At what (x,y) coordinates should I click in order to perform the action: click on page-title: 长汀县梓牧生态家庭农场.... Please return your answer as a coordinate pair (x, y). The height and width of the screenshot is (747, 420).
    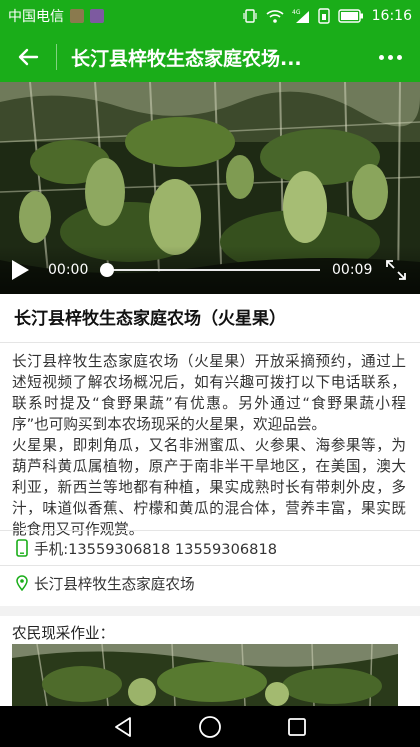
    Looking at the image, I should click on (186, 58).